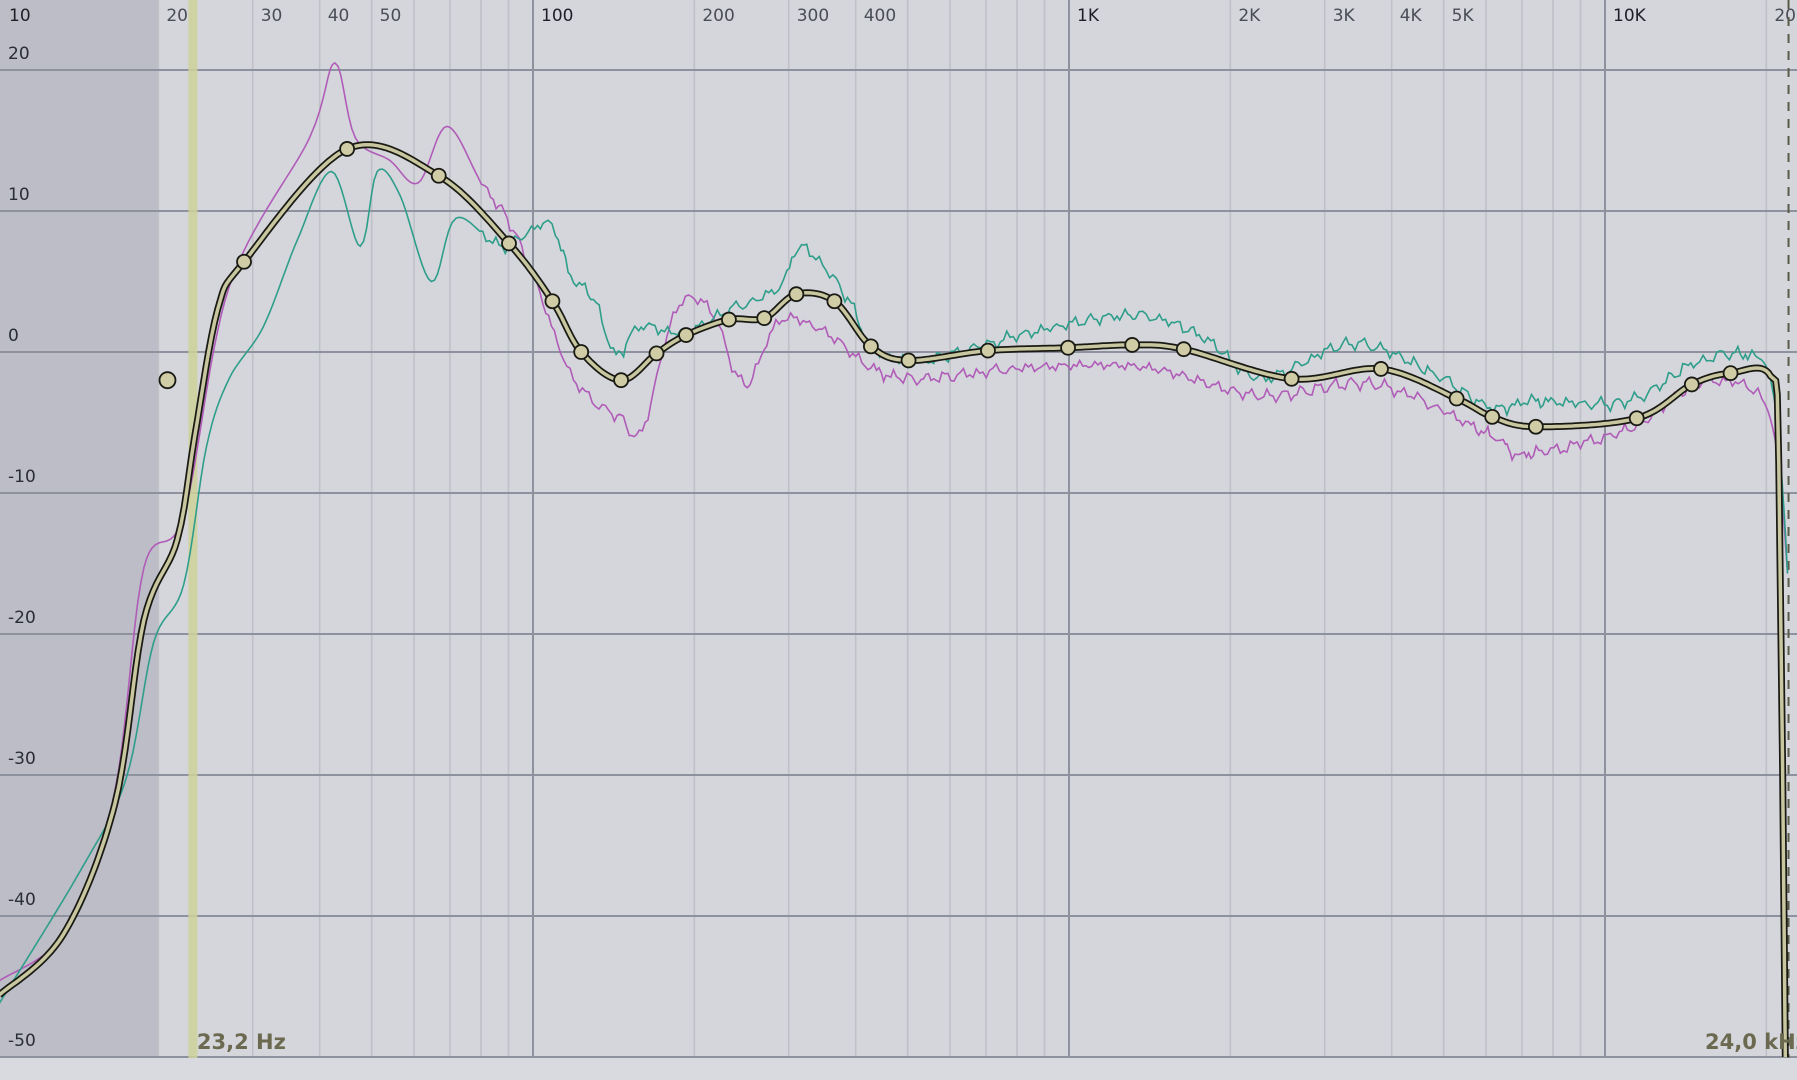 The image size is (1797, 1080). What do you see at coordinates (339, 16) in the screenshot?
I see `freq-tick-label: 40` at bounding box center [339, 16].